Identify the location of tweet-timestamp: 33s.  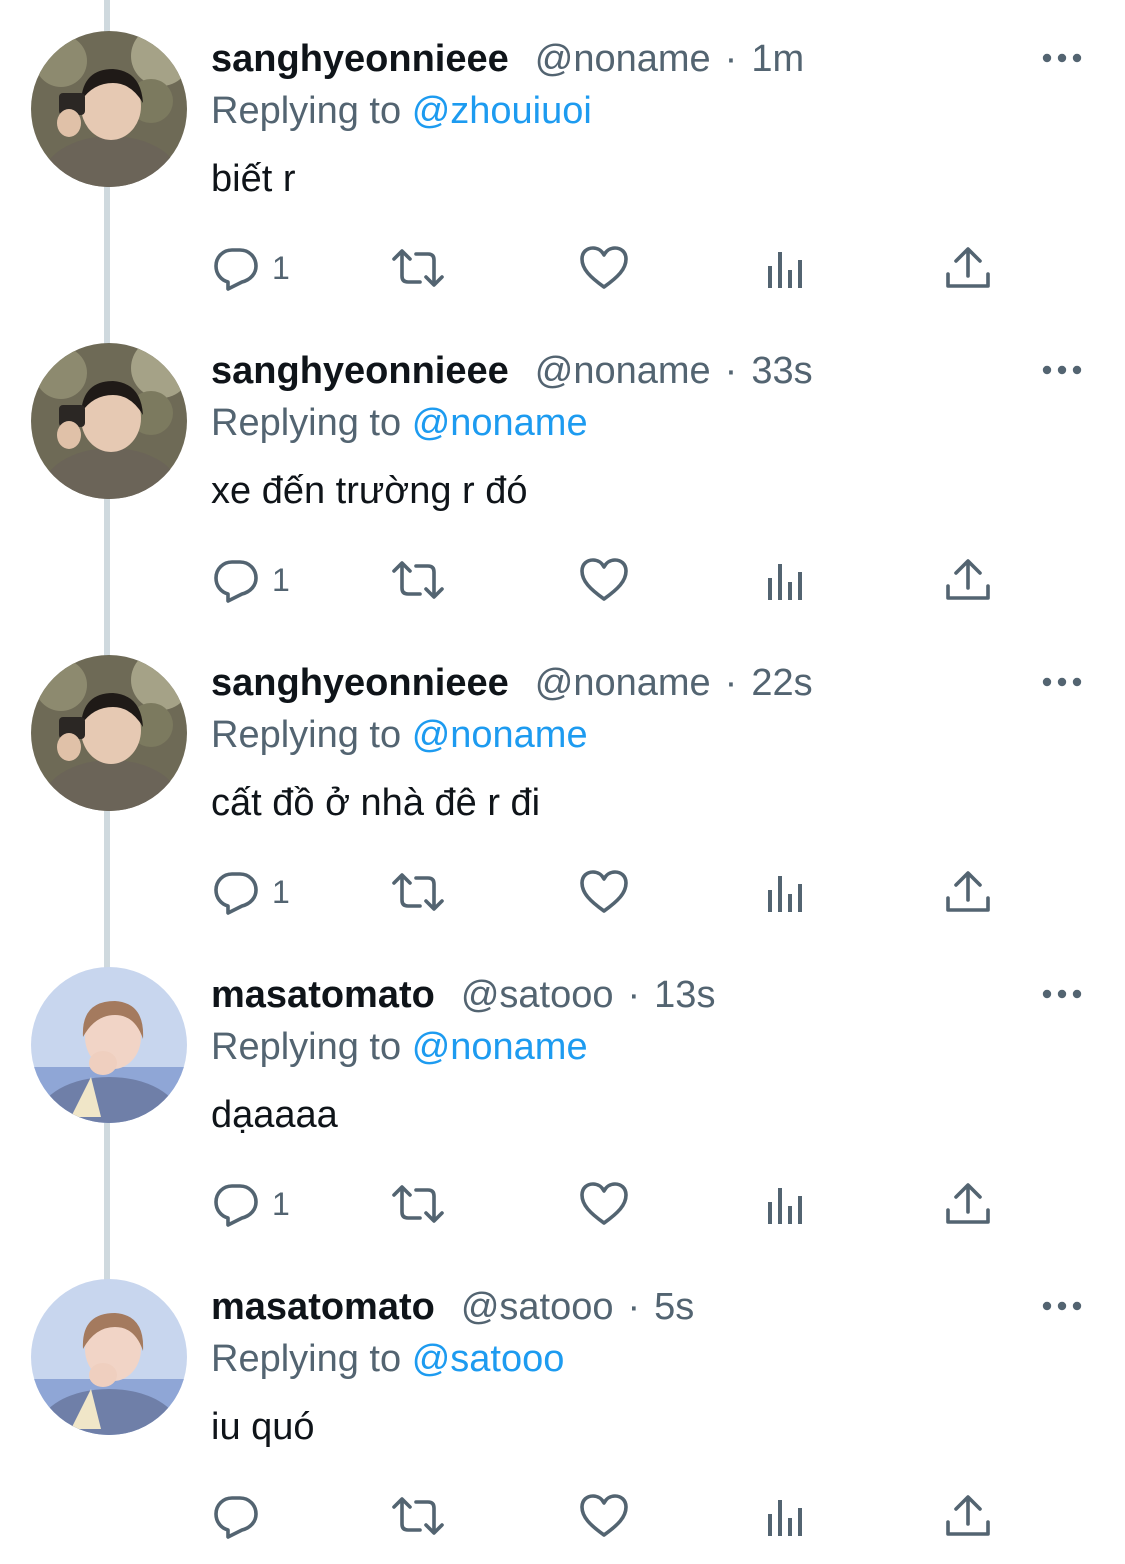
(781, 371).